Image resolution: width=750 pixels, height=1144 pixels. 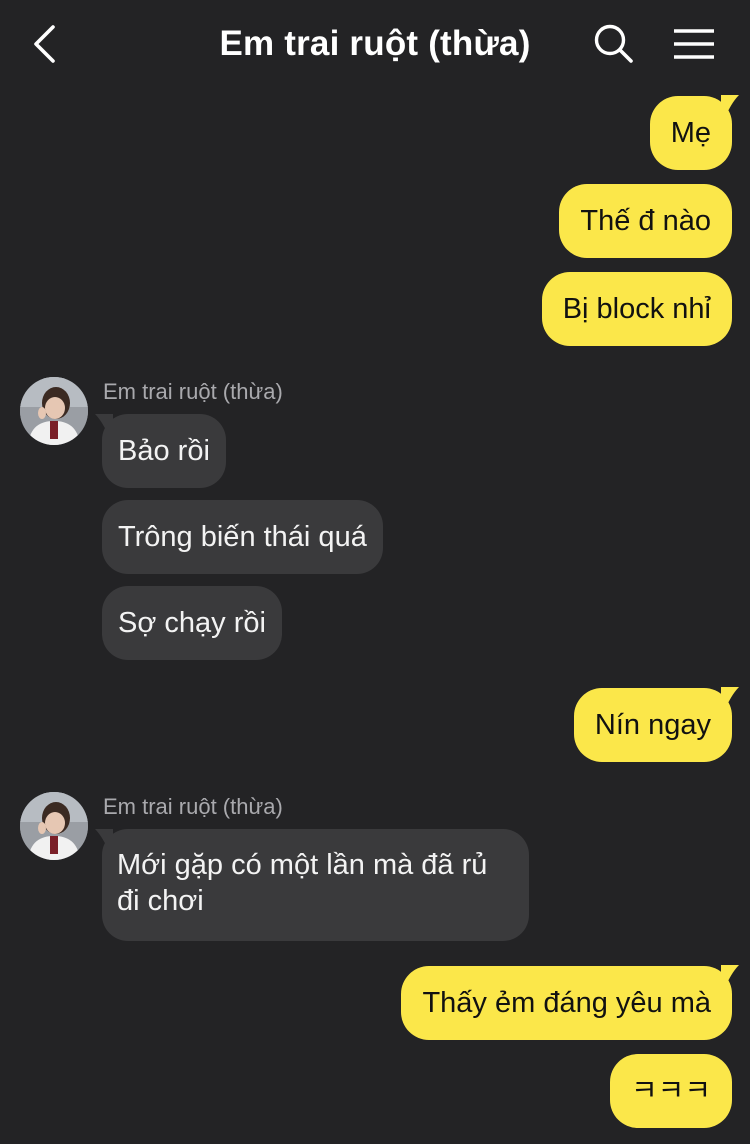 I want to click on outgoing-message: ㅋㅋㅋ, so click(x=670, y=1091).